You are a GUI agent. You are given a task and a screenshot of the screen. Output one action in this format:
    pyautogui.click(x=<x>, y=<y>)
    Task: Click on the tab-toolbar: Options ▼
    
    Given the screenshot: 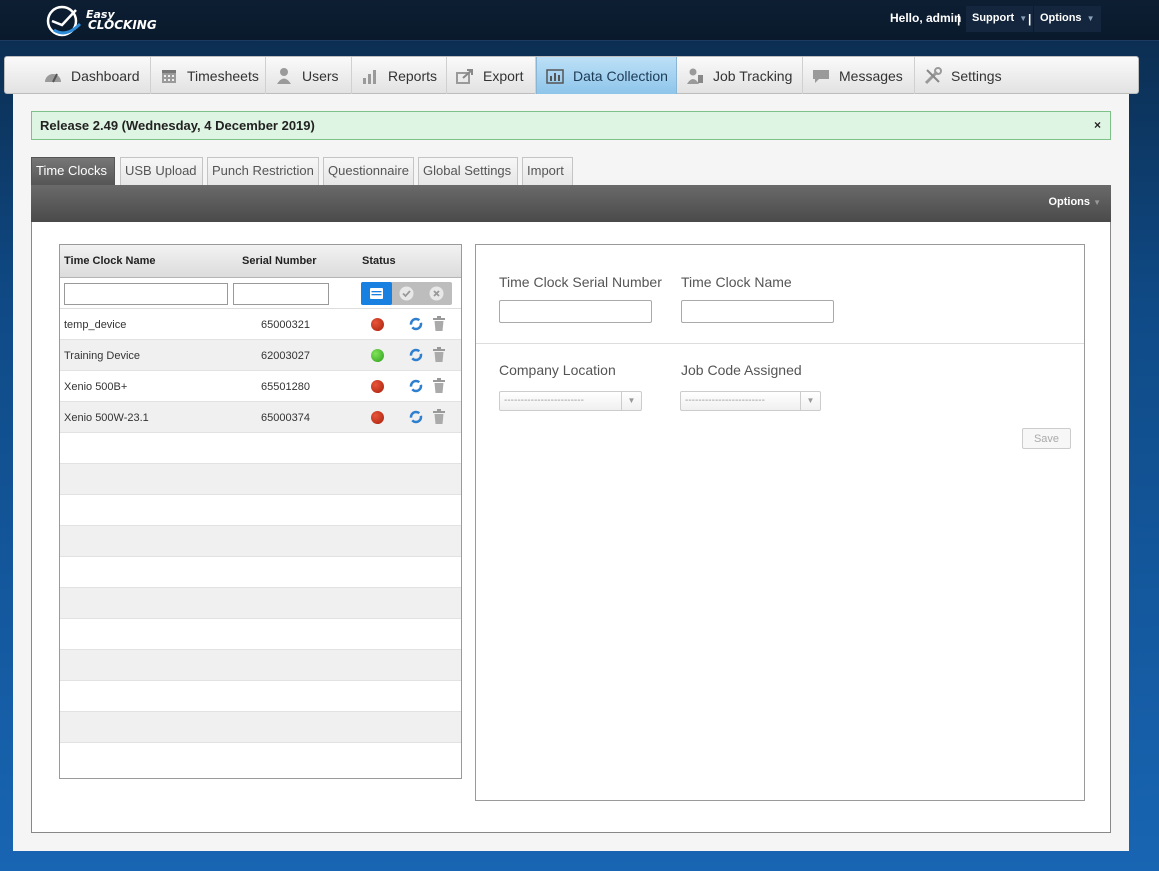 What is the action you would take?
    pyautogui.click(x=571, y=203)
    